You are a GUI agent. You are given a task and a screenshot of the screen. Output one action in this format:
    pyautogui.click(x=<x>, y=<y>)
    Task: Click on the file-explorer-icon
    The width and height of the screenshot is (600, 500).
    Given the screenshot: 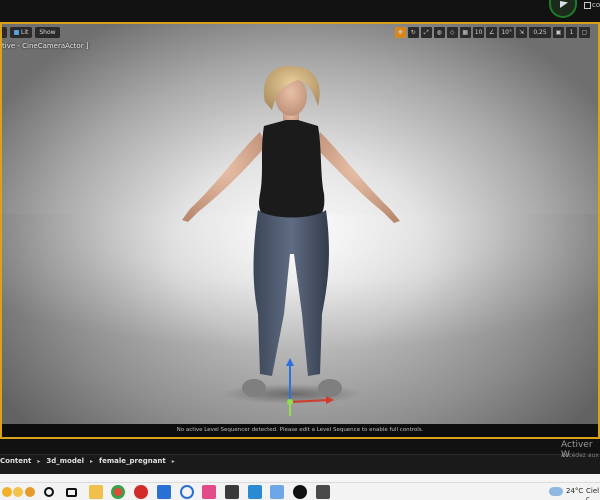 What is the action you would take?
    pyautogui.click(x=96, y=492)
    